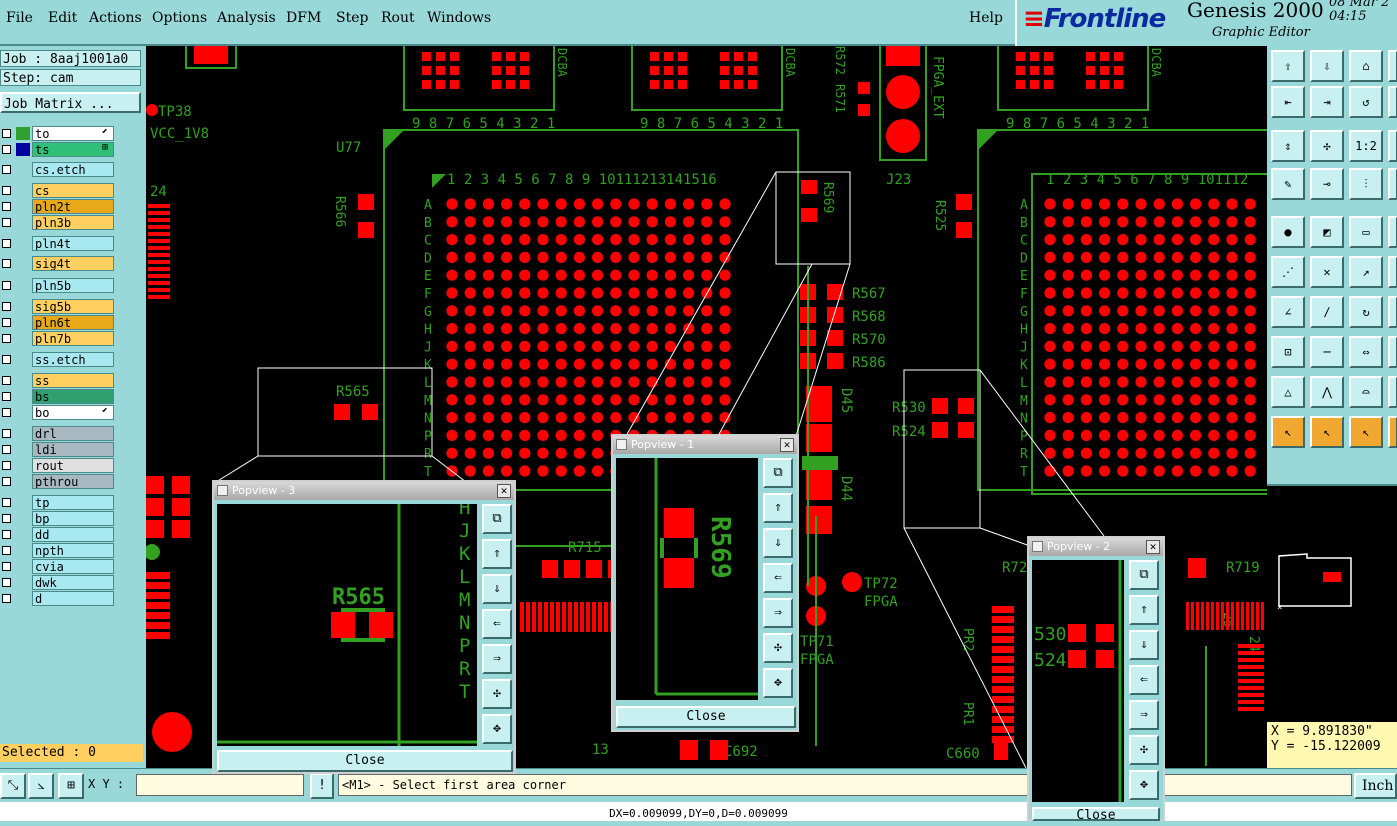 The height and width of the screenshot is (826, 1397). I want to click on layer-row-pthrou: pthrou, so click(58, 481).